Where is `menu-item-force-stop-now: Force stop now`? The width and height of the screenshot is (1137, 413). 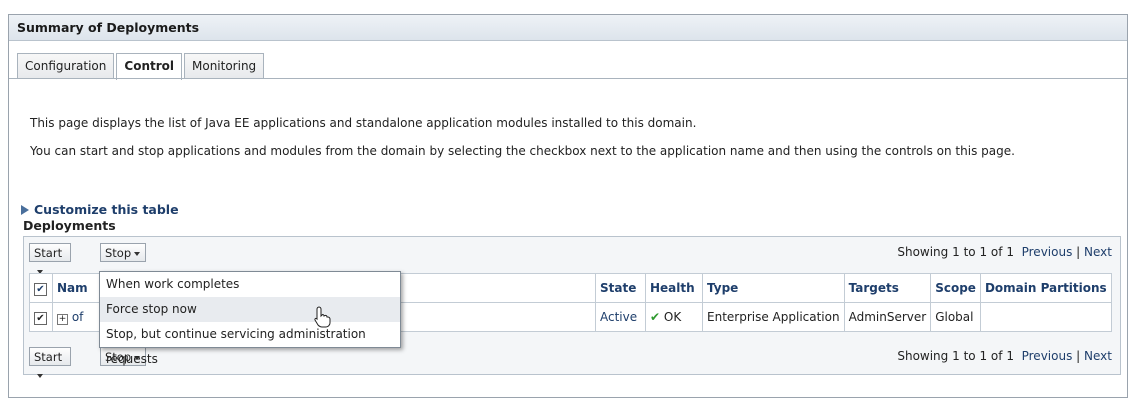 menu-item-force-stop-now: Force stop now is located at coordinates (250, 309).